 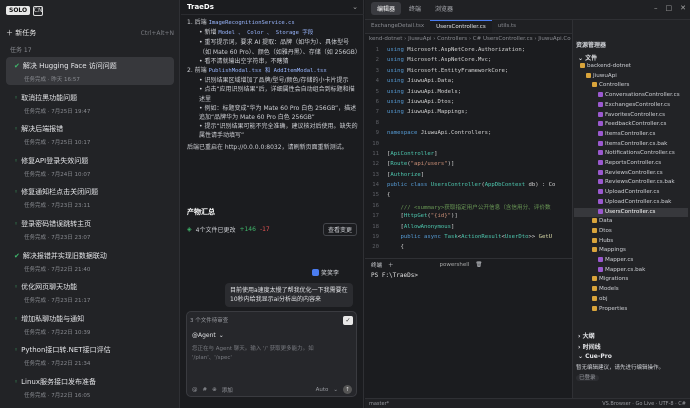 What do you see at coordinates (598, 356) in the screenshot?
I see `cue-label: Cue-Pro` at bounding box center [598, 356].